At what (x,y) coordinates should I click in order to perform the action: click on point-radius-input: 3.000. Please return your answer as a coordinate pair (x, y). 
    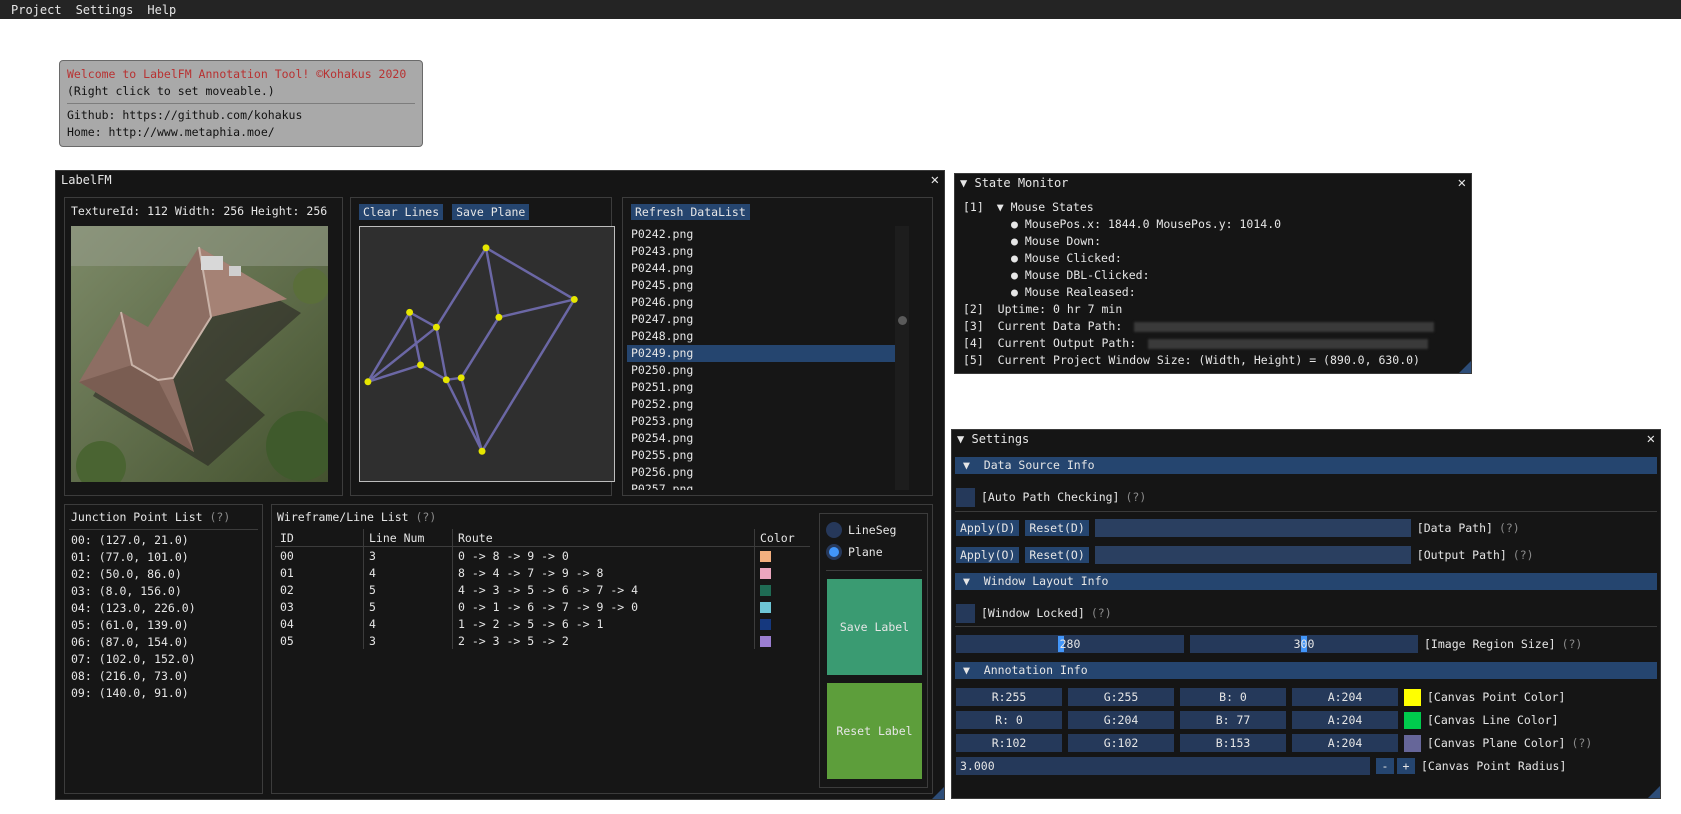
    Looking at the image, I should click on (1163, 766).